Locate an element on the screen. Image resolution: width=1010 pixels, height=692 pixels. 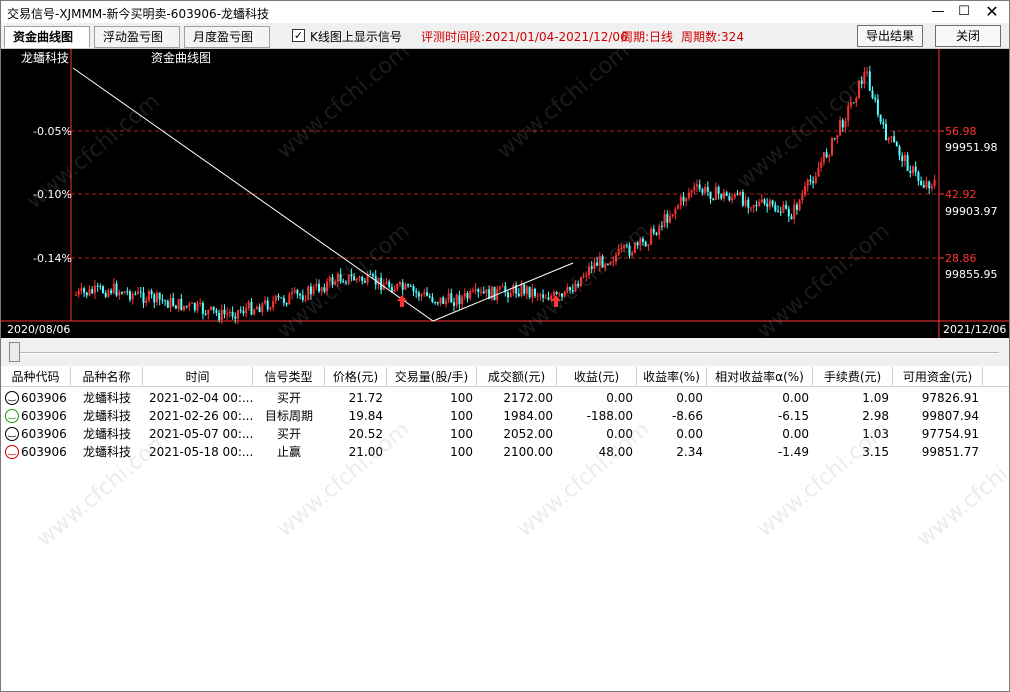
close-icon: ✕ is located at coordinates (992, 12).